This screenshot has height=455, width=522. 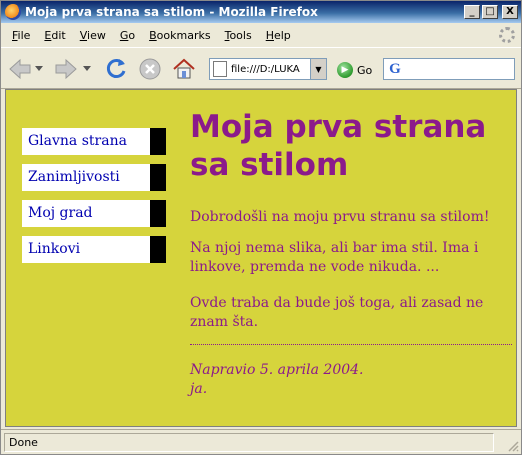 I want to click on resize-grip-icon, so click(x=513, y=446).